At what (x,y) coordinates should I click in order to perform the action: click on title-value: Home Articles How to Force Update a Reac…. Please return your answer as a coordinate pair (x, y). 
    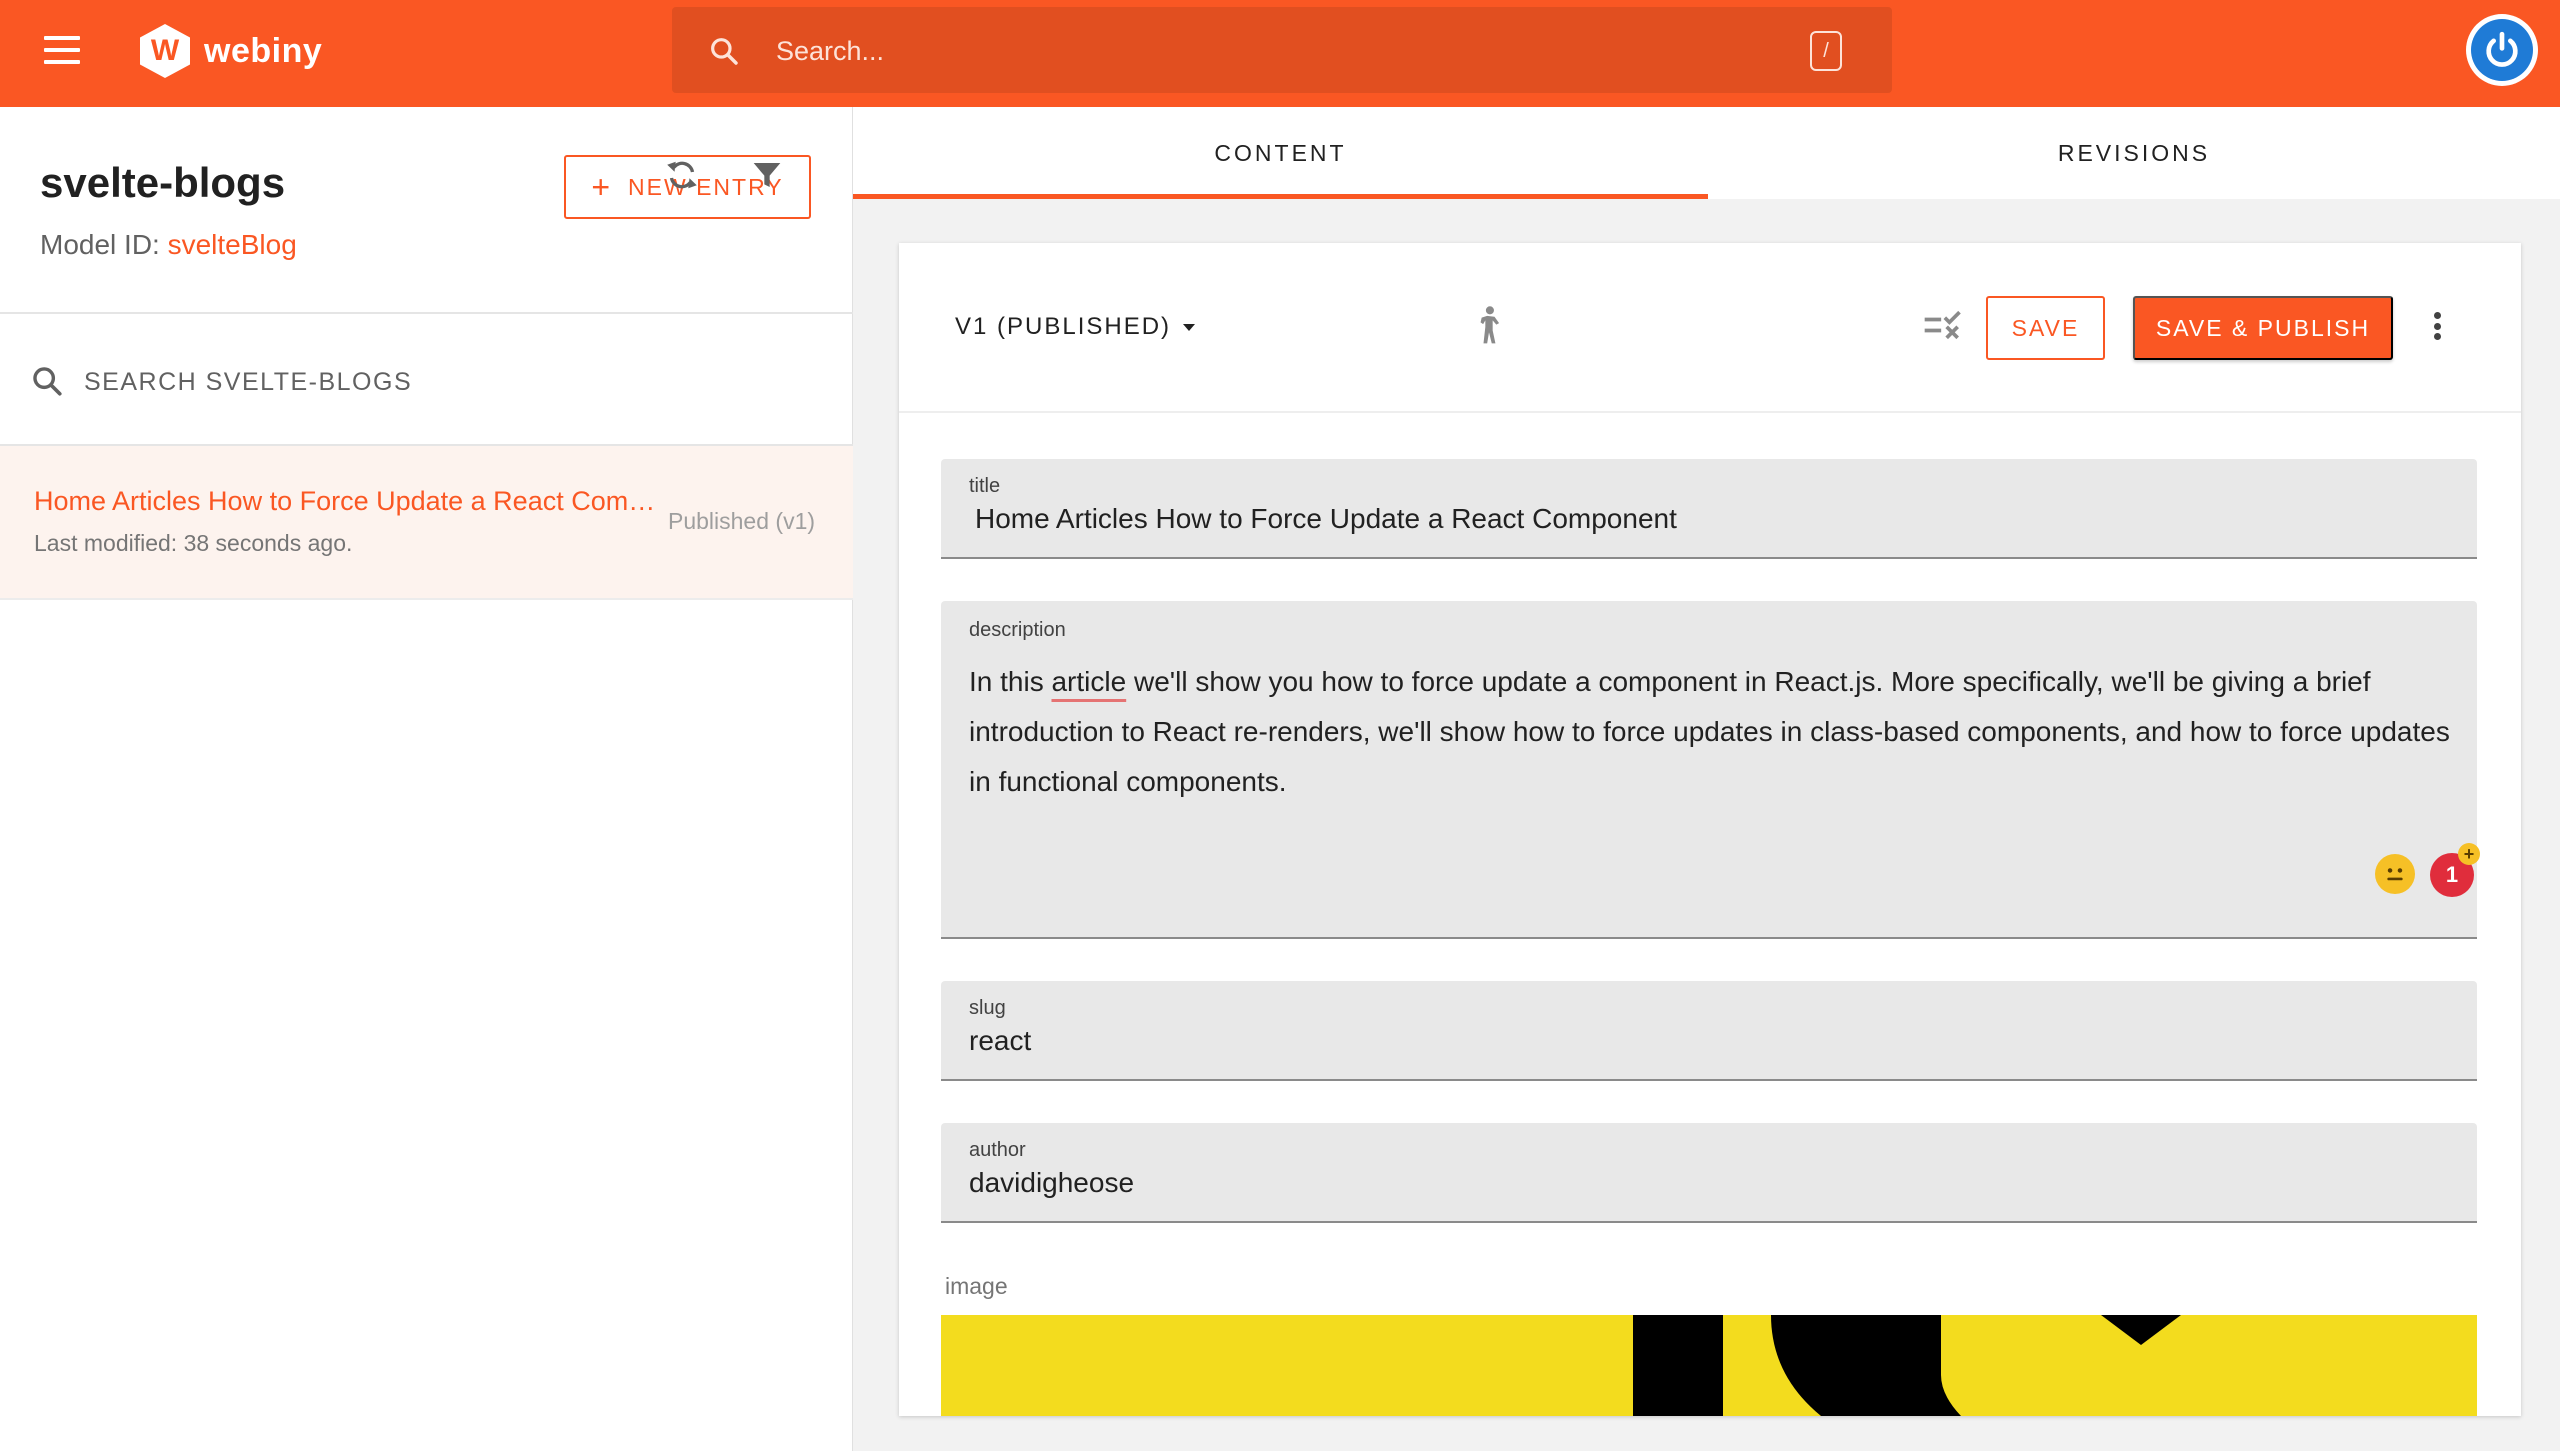
    Looking at the image, I should click on (1326, 518).